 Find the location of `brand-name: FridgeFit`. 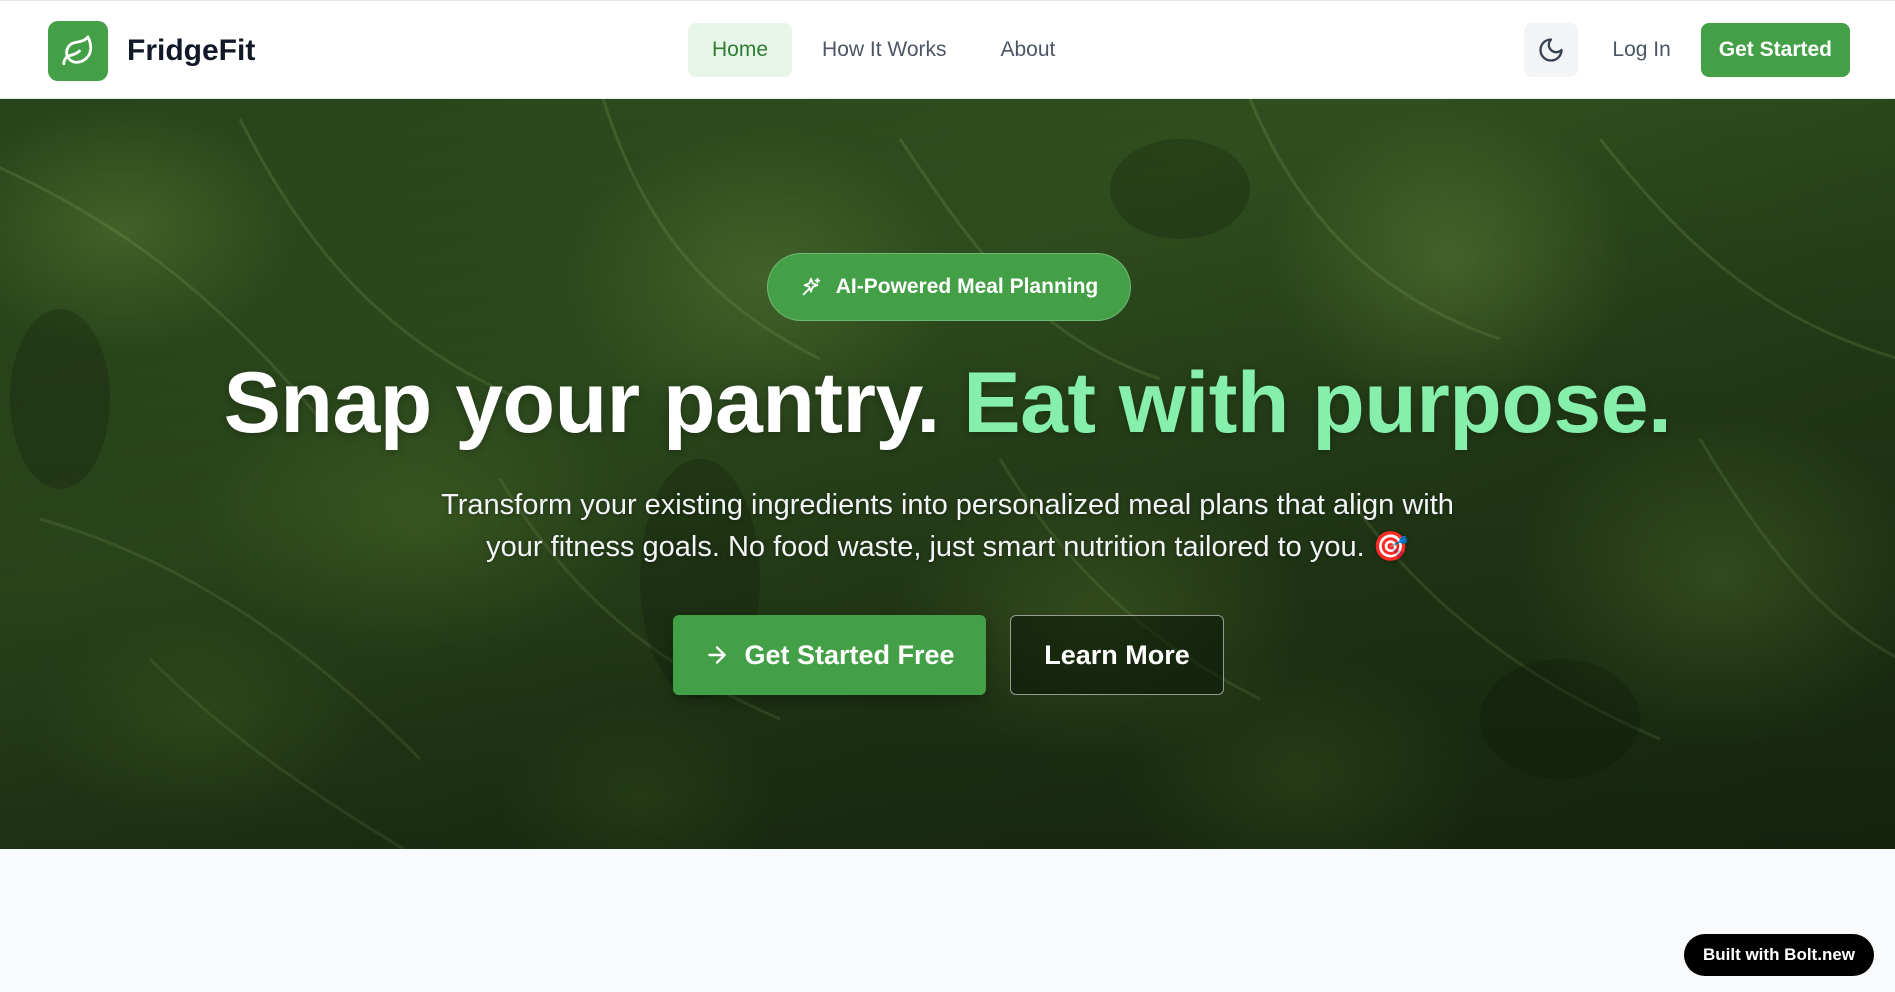

brand-name: FridgeFit is located at coordinates (191, 50).